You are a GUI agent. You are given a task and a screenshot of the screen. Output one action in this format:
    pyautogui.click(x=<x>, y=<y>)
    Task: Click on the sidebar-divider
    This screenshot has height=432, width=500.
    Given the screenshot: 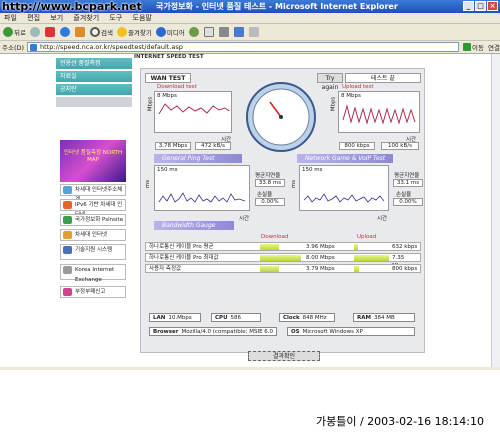 What is the action you would take?
    pyautogui.click(x=94, y=102)
    